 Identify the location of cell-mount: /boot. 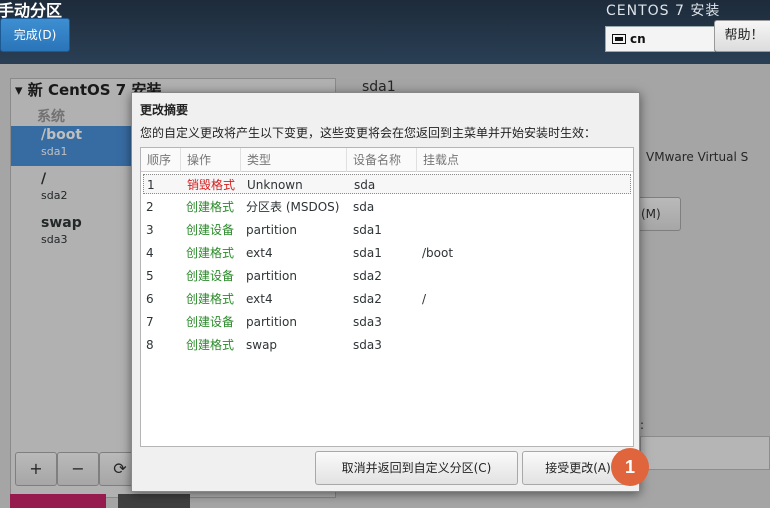
(438, 253).